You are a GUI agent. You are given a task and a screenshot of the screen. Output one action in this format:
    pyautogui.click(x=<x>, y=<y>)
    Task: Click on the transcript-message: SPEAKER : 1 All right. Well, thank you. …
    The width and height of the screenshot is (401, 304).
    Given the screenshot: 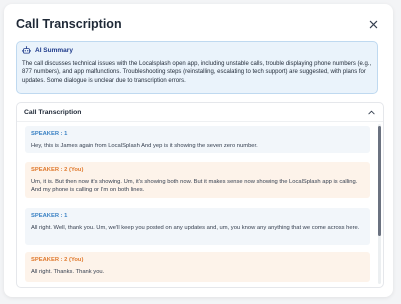 What is the action you would take?
    pyautogui.click(x=197, y=226)
    